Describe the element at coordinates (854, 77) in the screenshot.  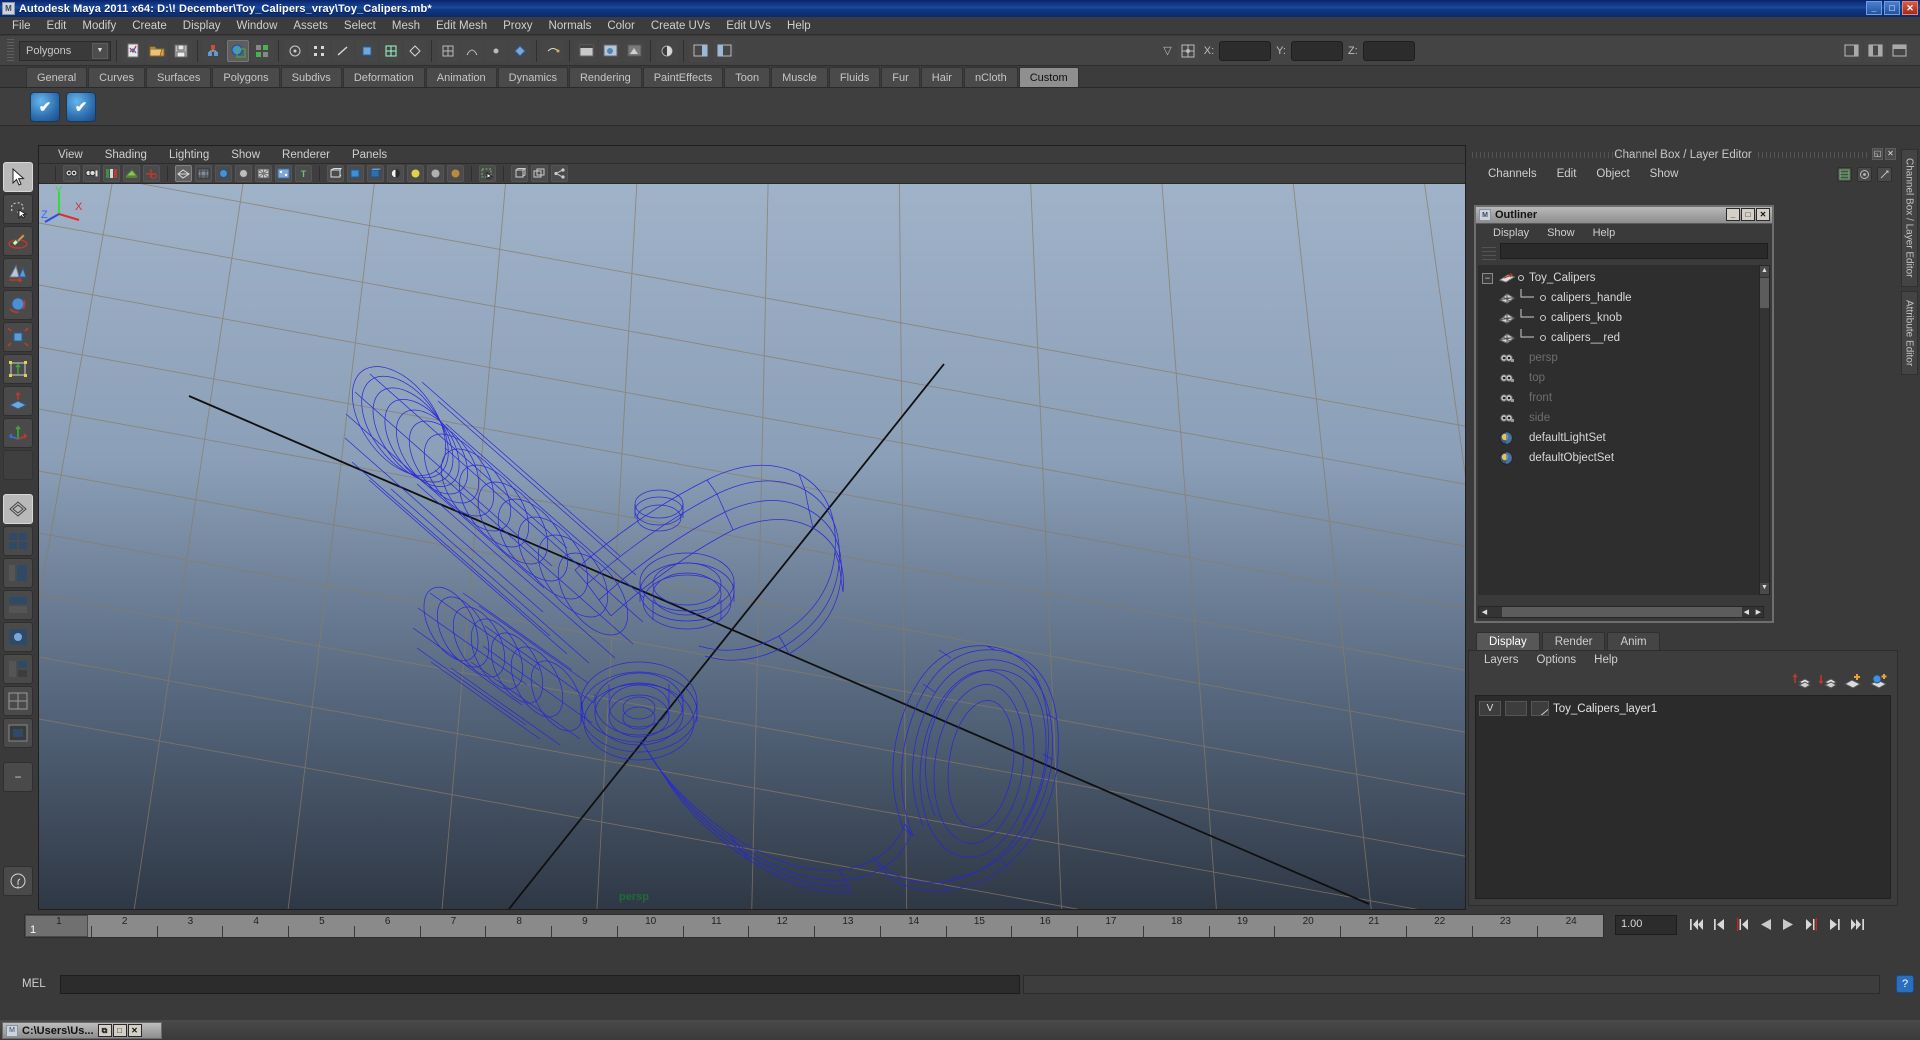
I see `shelf-tab-fluids: Fluids` at that location.